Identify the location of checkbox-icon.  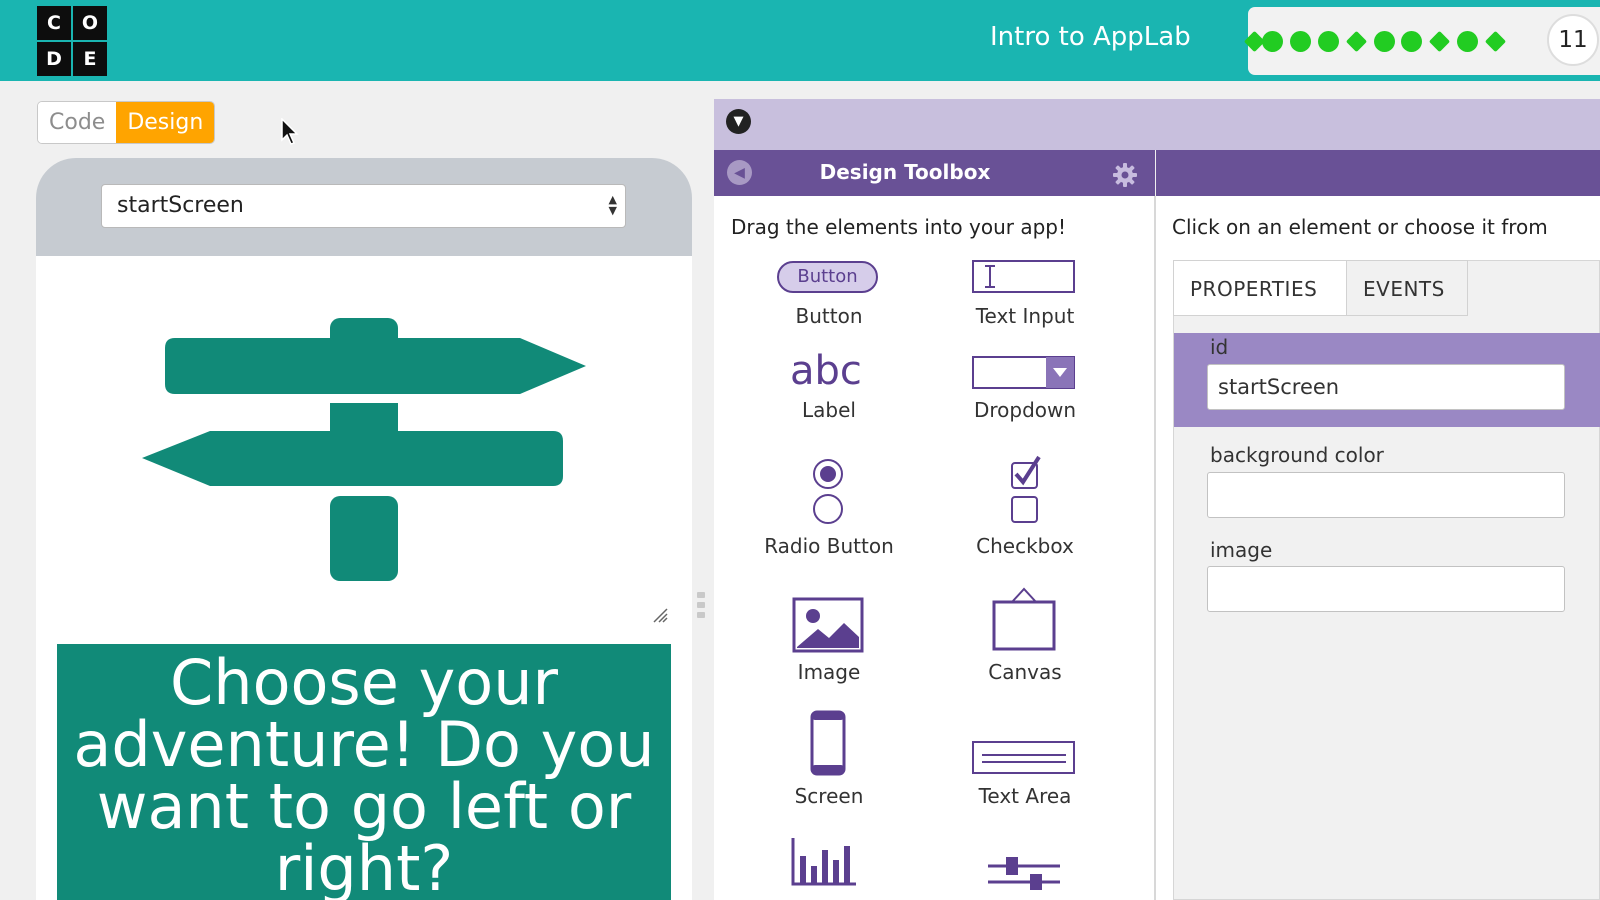
(1026, 489).